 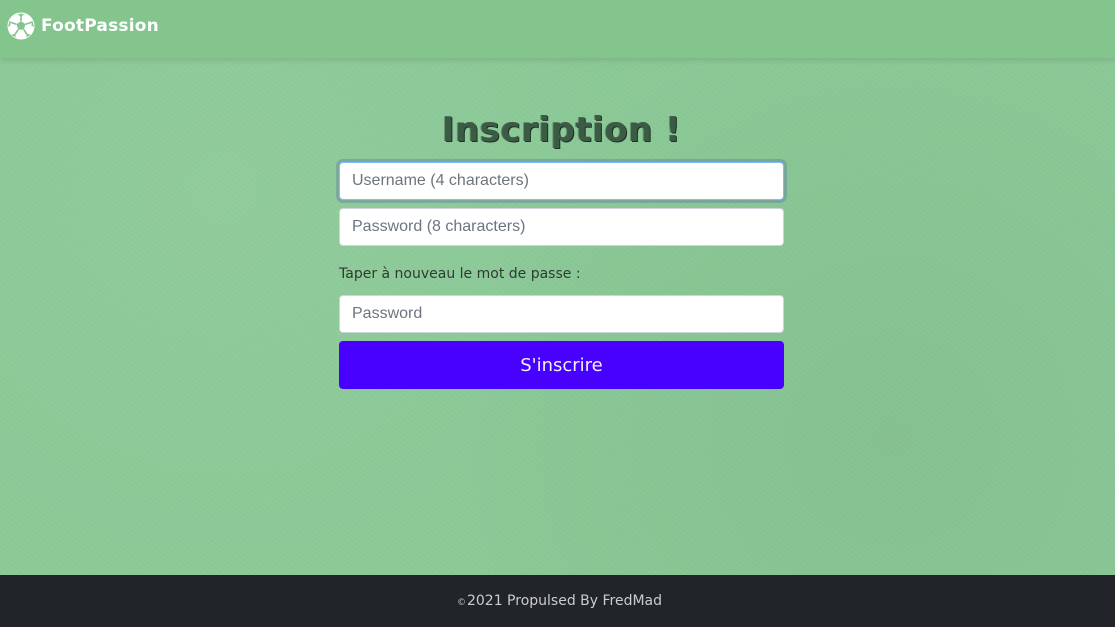 What do you see at coordinates (561, 314) in the screenshot?
I see `confirm-password-input` at bounding box center [561, 314].